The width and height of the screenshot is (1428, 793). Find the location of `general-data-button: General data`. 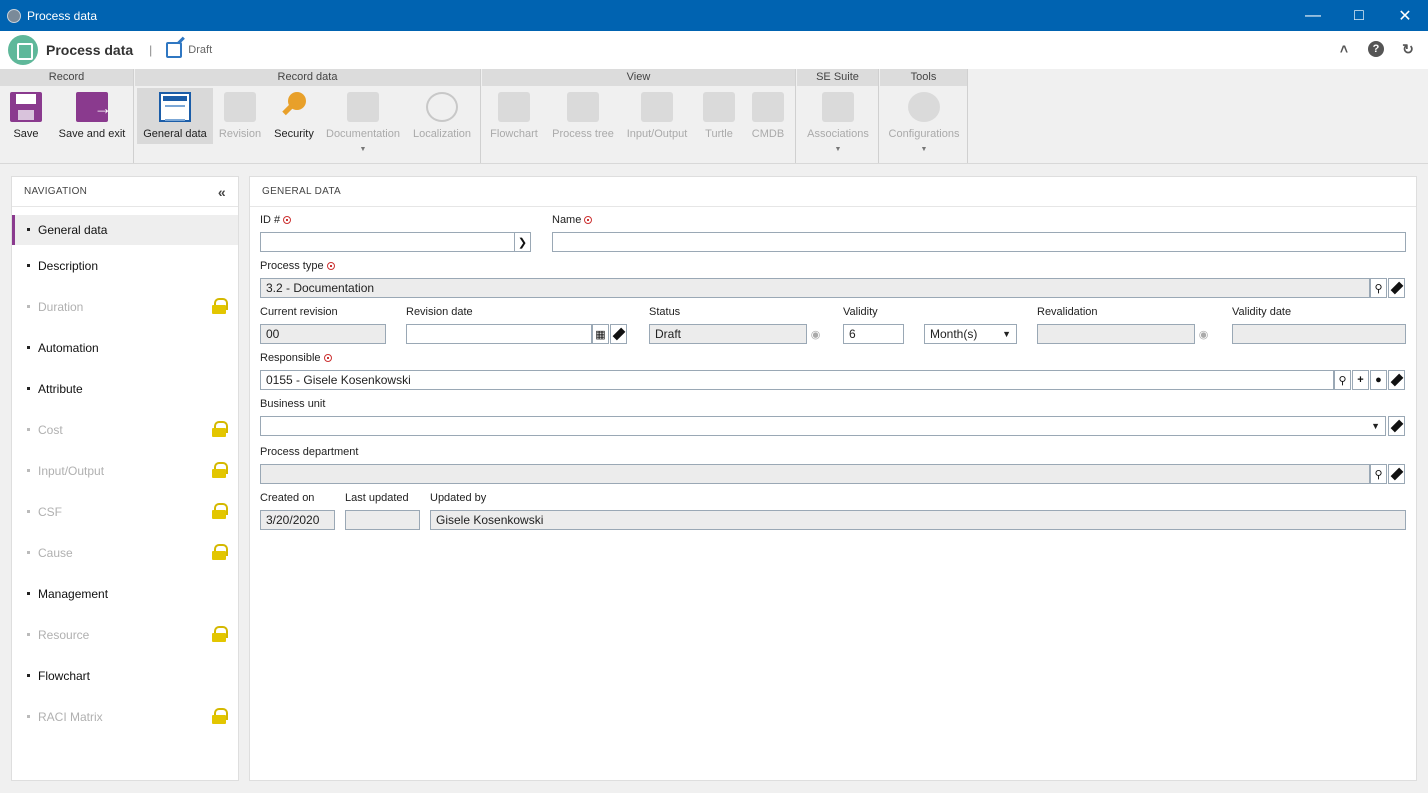

general-data-button: General data is located at coordinates (175, 116).